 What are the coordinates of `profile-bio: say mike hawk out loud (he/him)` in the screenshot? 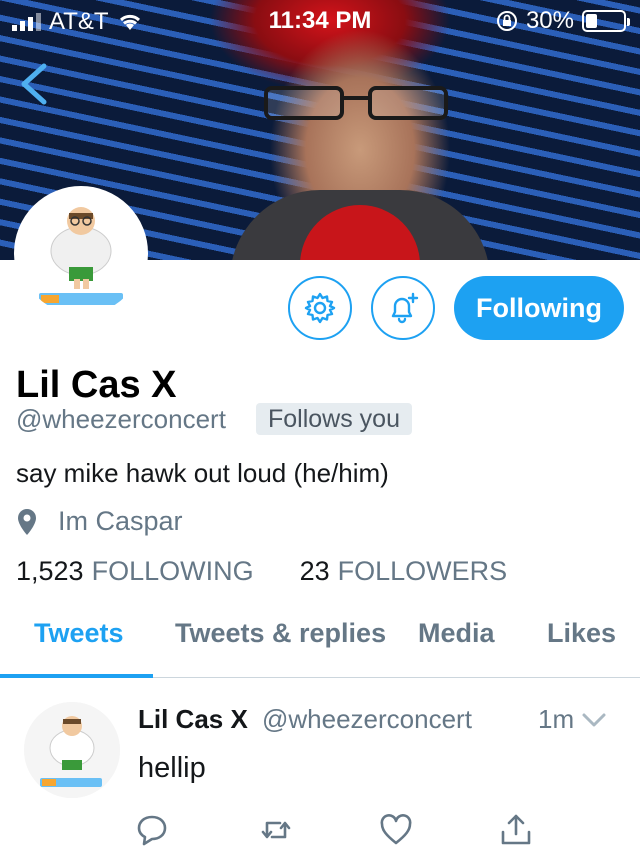 It's located at (202, 473).